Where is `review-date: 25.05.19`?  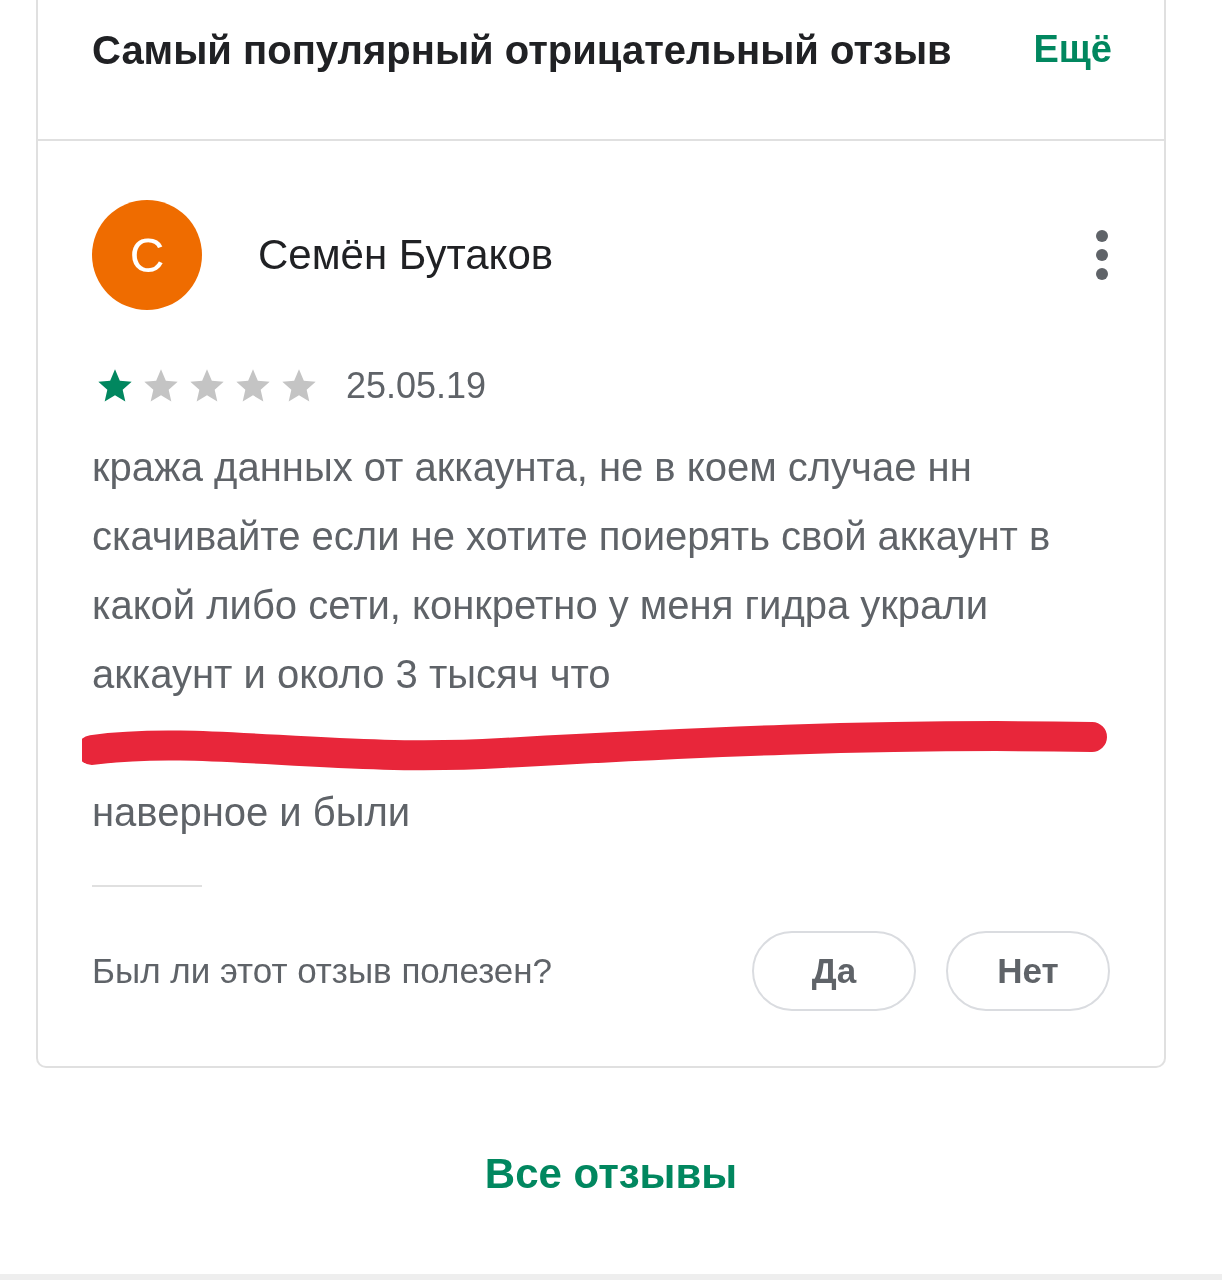
review-date: 25.05.19 is located at coordinates (416, 386).